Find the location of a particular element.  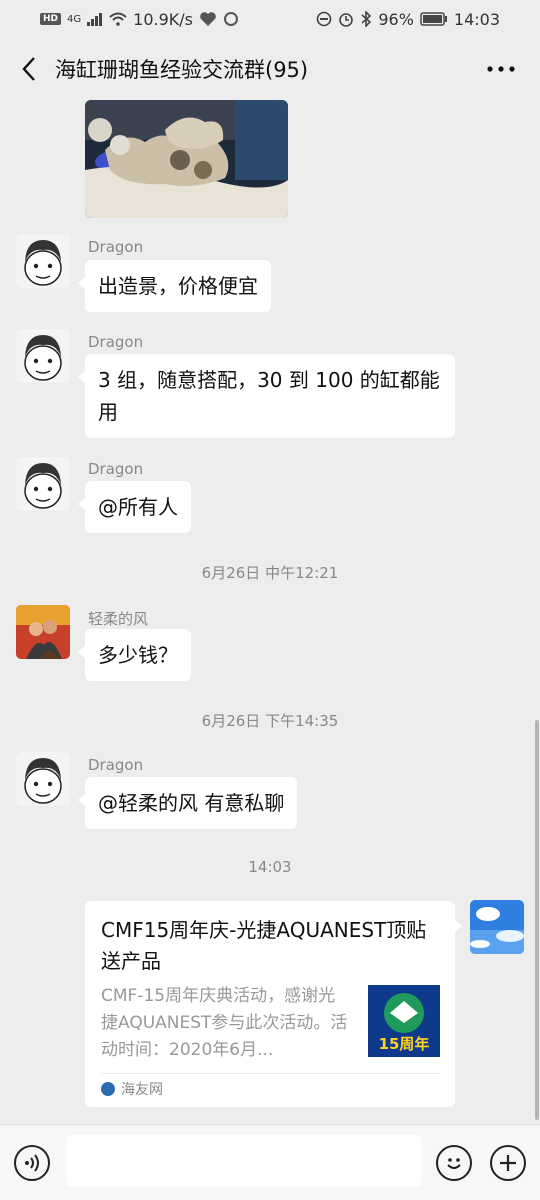

timestamp: 6月26日 下午14:35 is located at coordinates (270, 721).